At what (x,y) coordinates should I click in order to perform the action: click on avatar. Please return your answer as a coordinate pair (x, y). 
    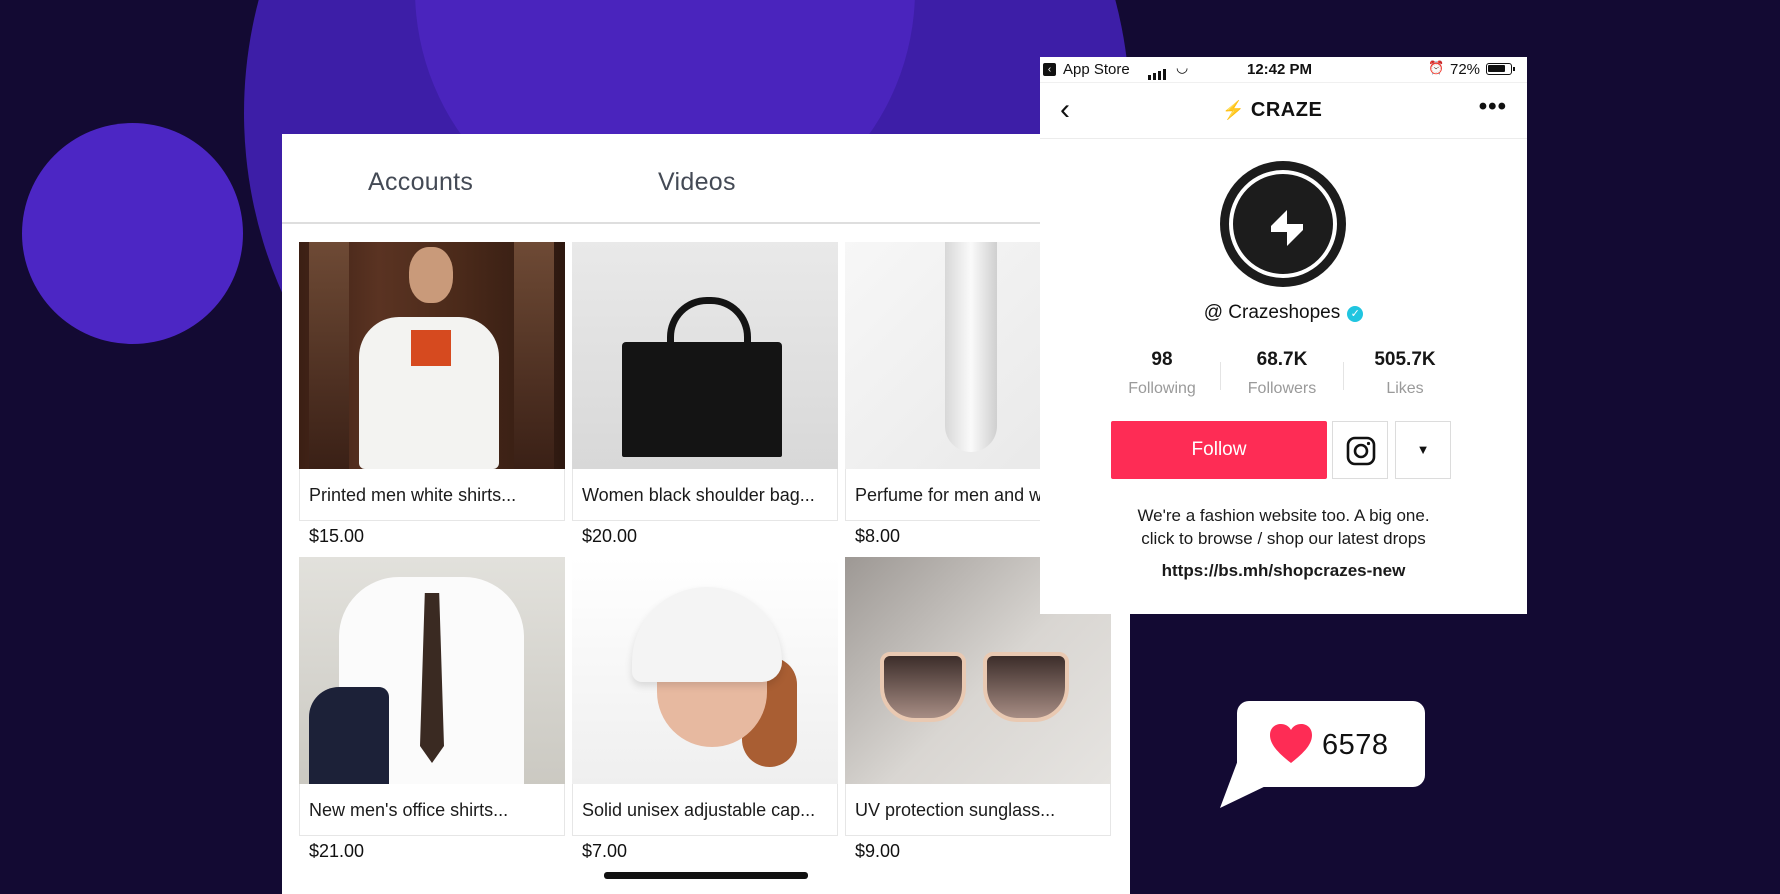
    Looking at the image, I should click on (1283, 224).